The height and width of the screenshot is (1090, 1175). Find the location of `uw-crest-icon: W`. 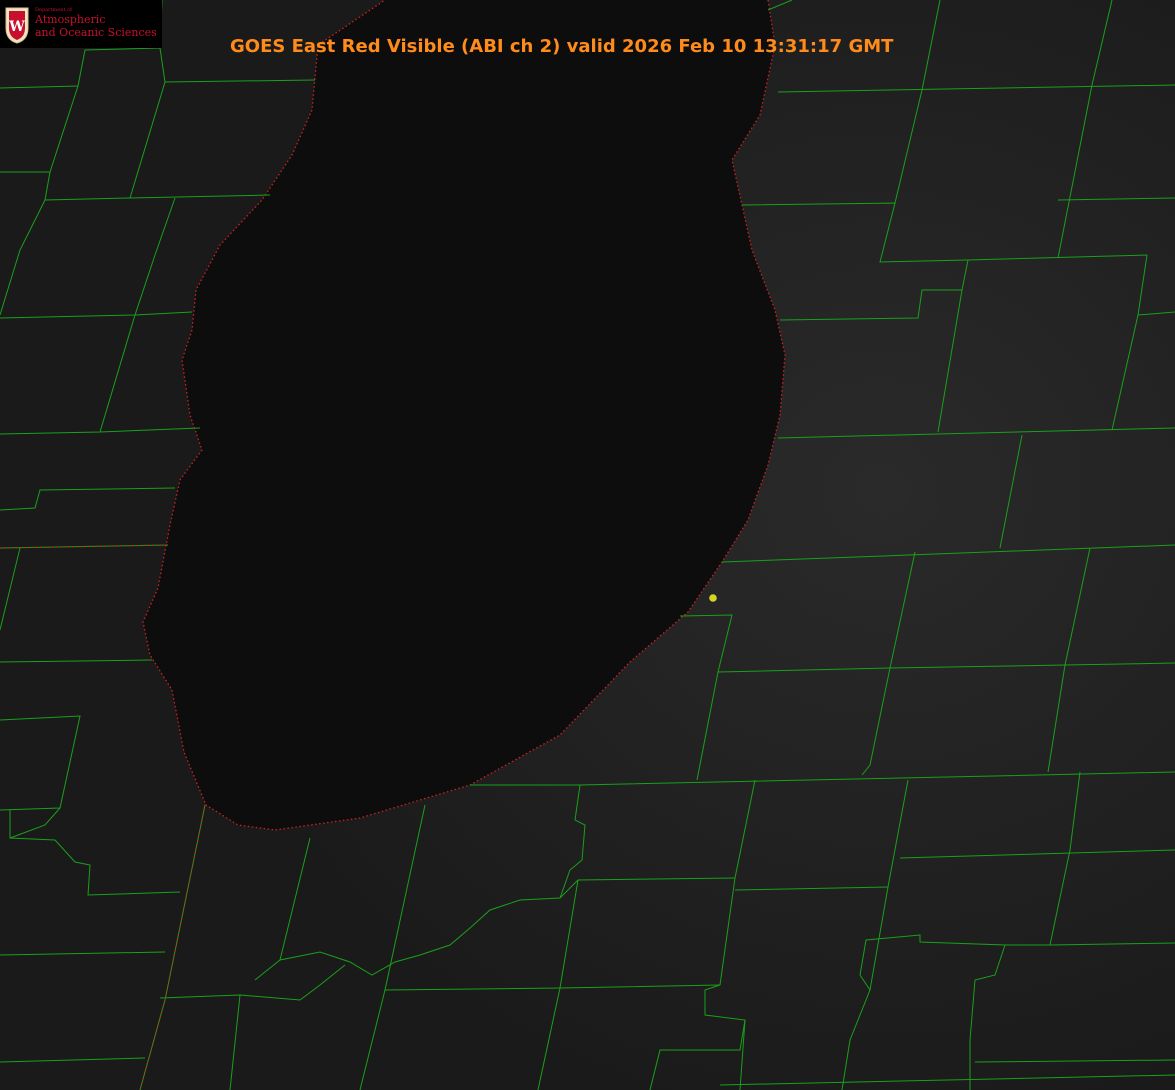

uw-crest-icon: W is located at coordinates (17, 25).